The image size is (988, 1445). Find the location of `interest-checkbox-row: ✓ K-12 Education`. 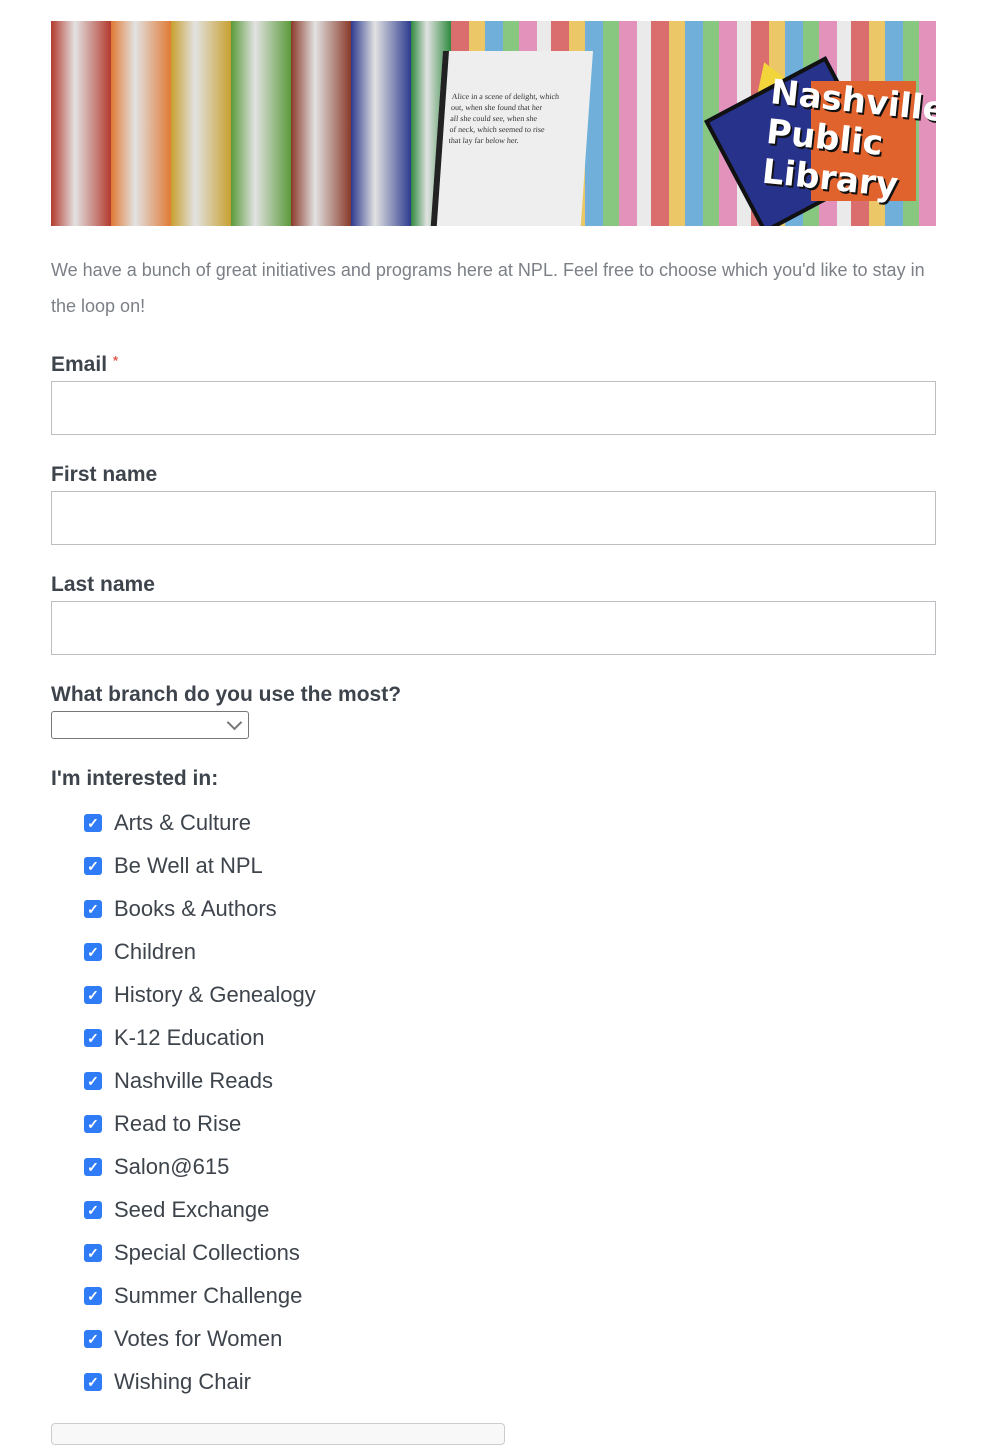

interest-checkbox-row: ✓ K-12 Education is located at coordinates (174, 1038).